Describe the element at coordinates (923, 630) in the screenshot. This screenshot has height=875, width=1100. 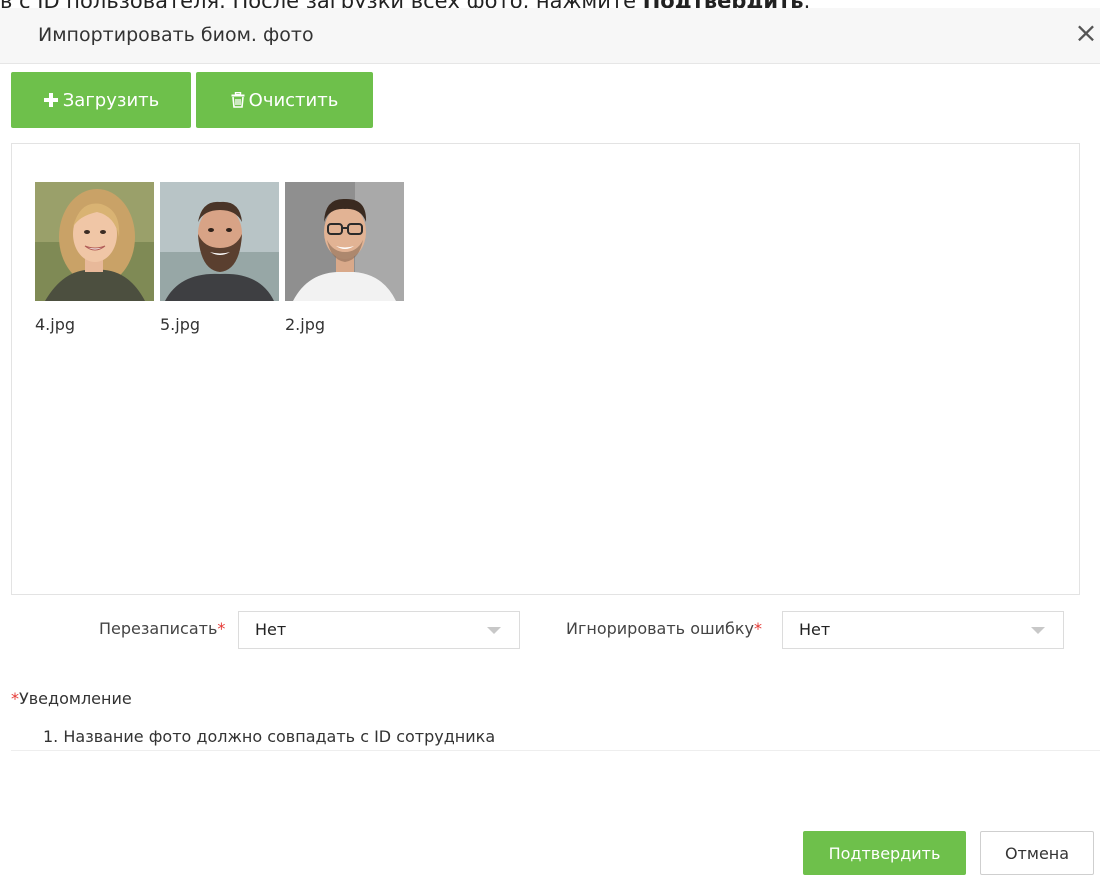
I see `ignore-error-select: Нет` at that location.